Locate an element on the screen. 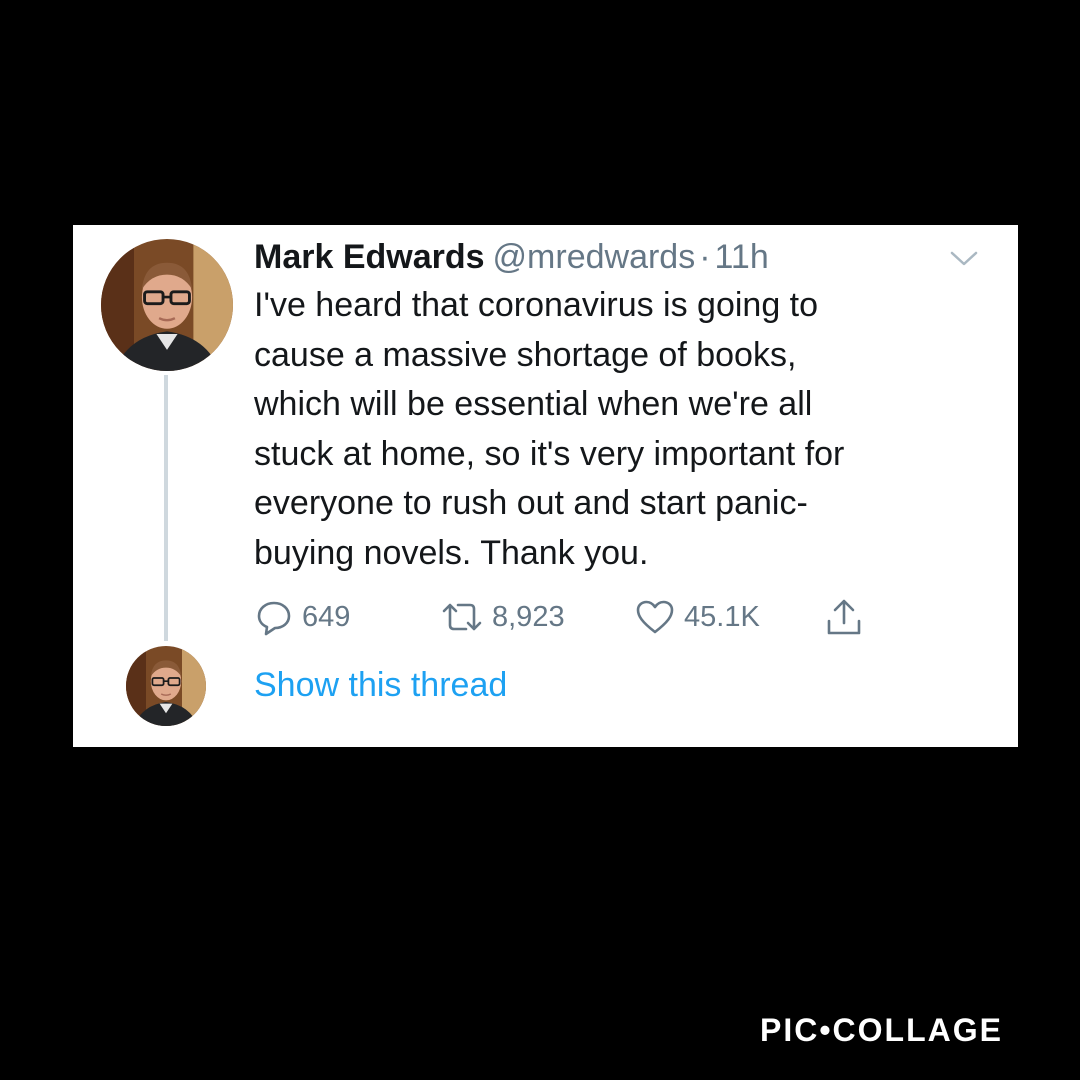 The image size is (1080, 1080). retweet-button: 8,923 is located at coordinates (502, 617).